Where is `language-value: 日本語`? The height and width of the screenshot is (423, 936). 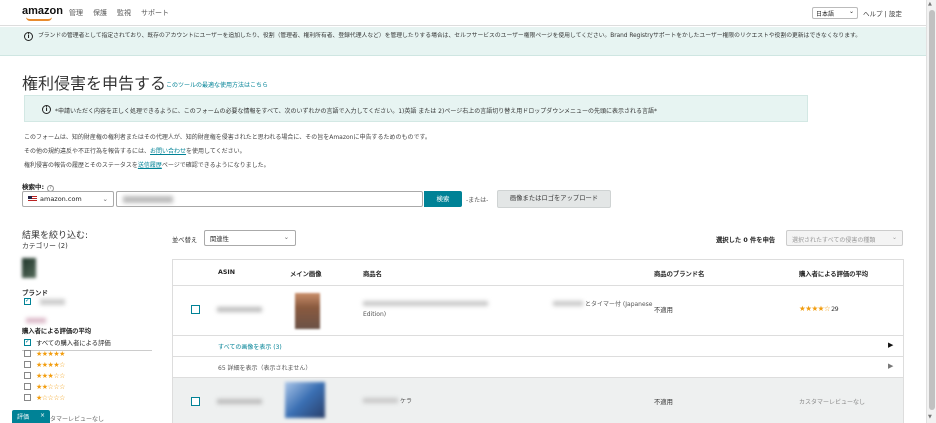 language-value: 日本語 is located at coordinates (825, 14).